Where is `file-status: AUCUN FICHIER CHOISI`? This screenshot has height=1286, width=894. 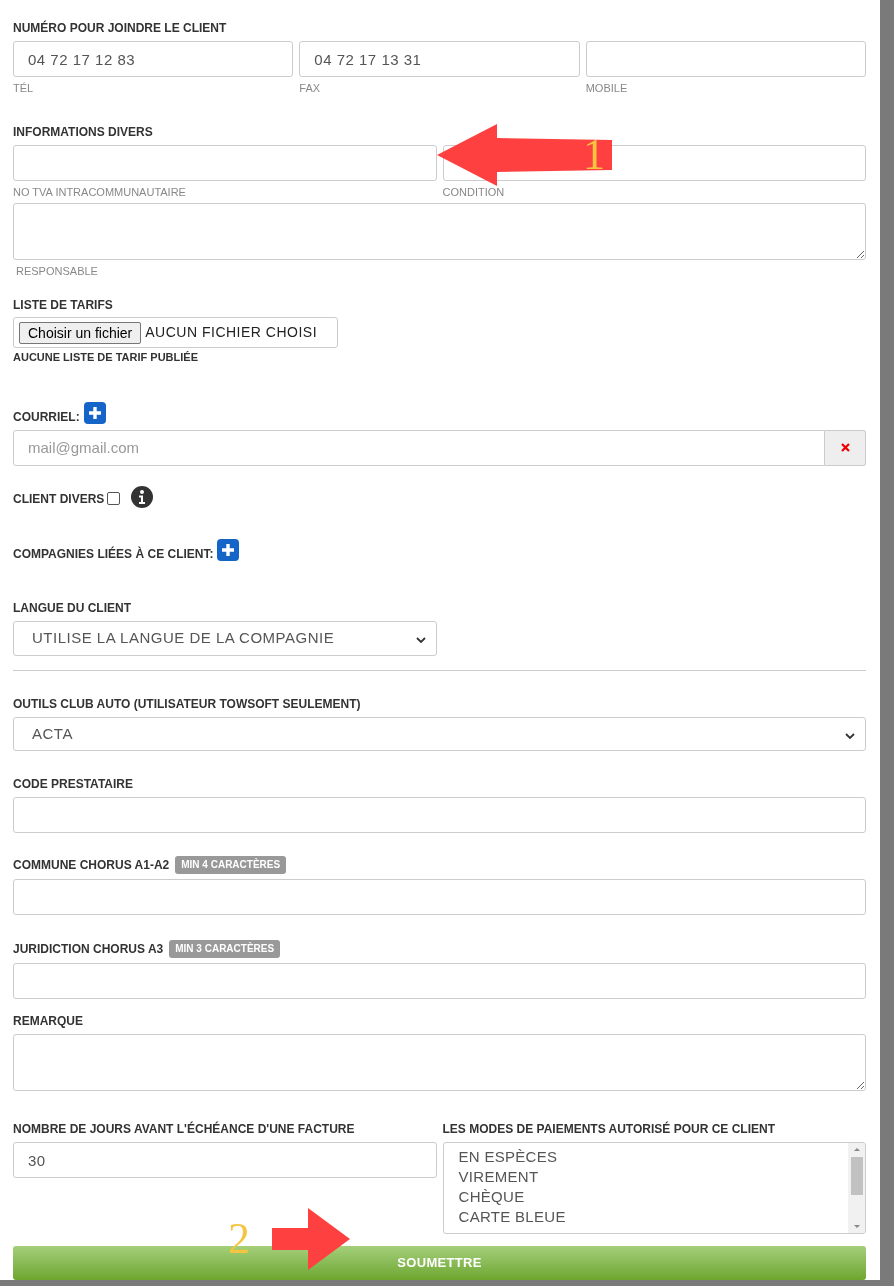
file-status: AUCUN FICHIER CHOISI is located at coordinates (231, 333).